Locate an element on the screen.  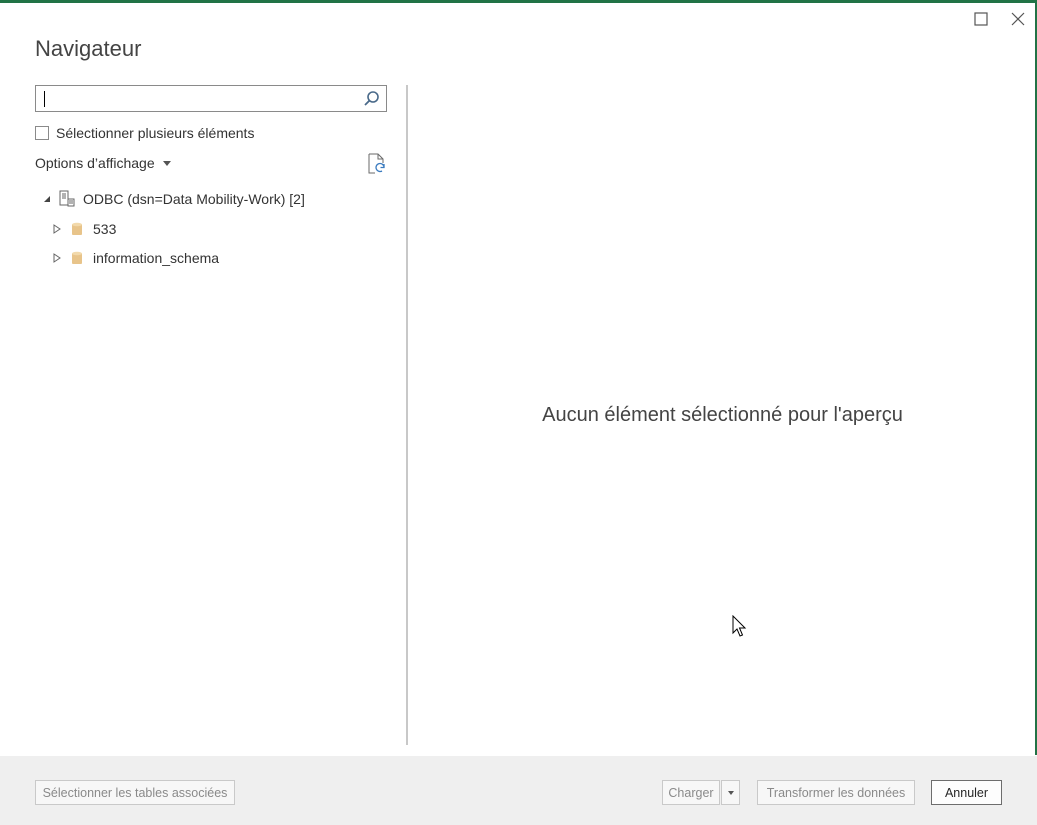
close-icon is located at coordinates (1018, 19).